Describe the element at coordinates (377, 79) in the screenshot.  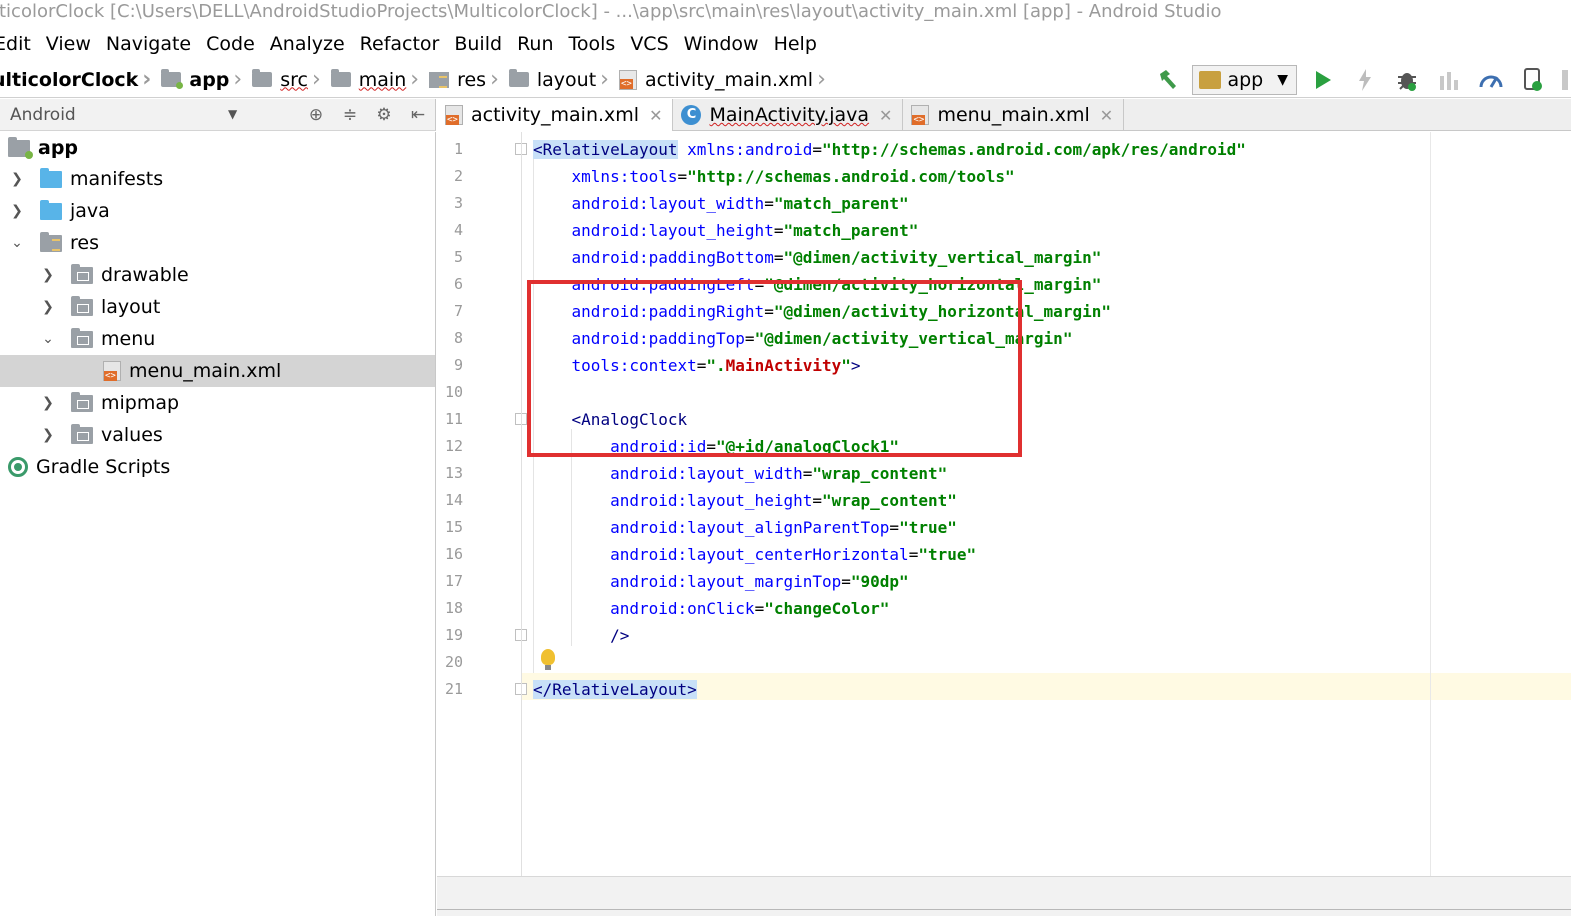
I see `breadcrumb-main: main ›` at that location.